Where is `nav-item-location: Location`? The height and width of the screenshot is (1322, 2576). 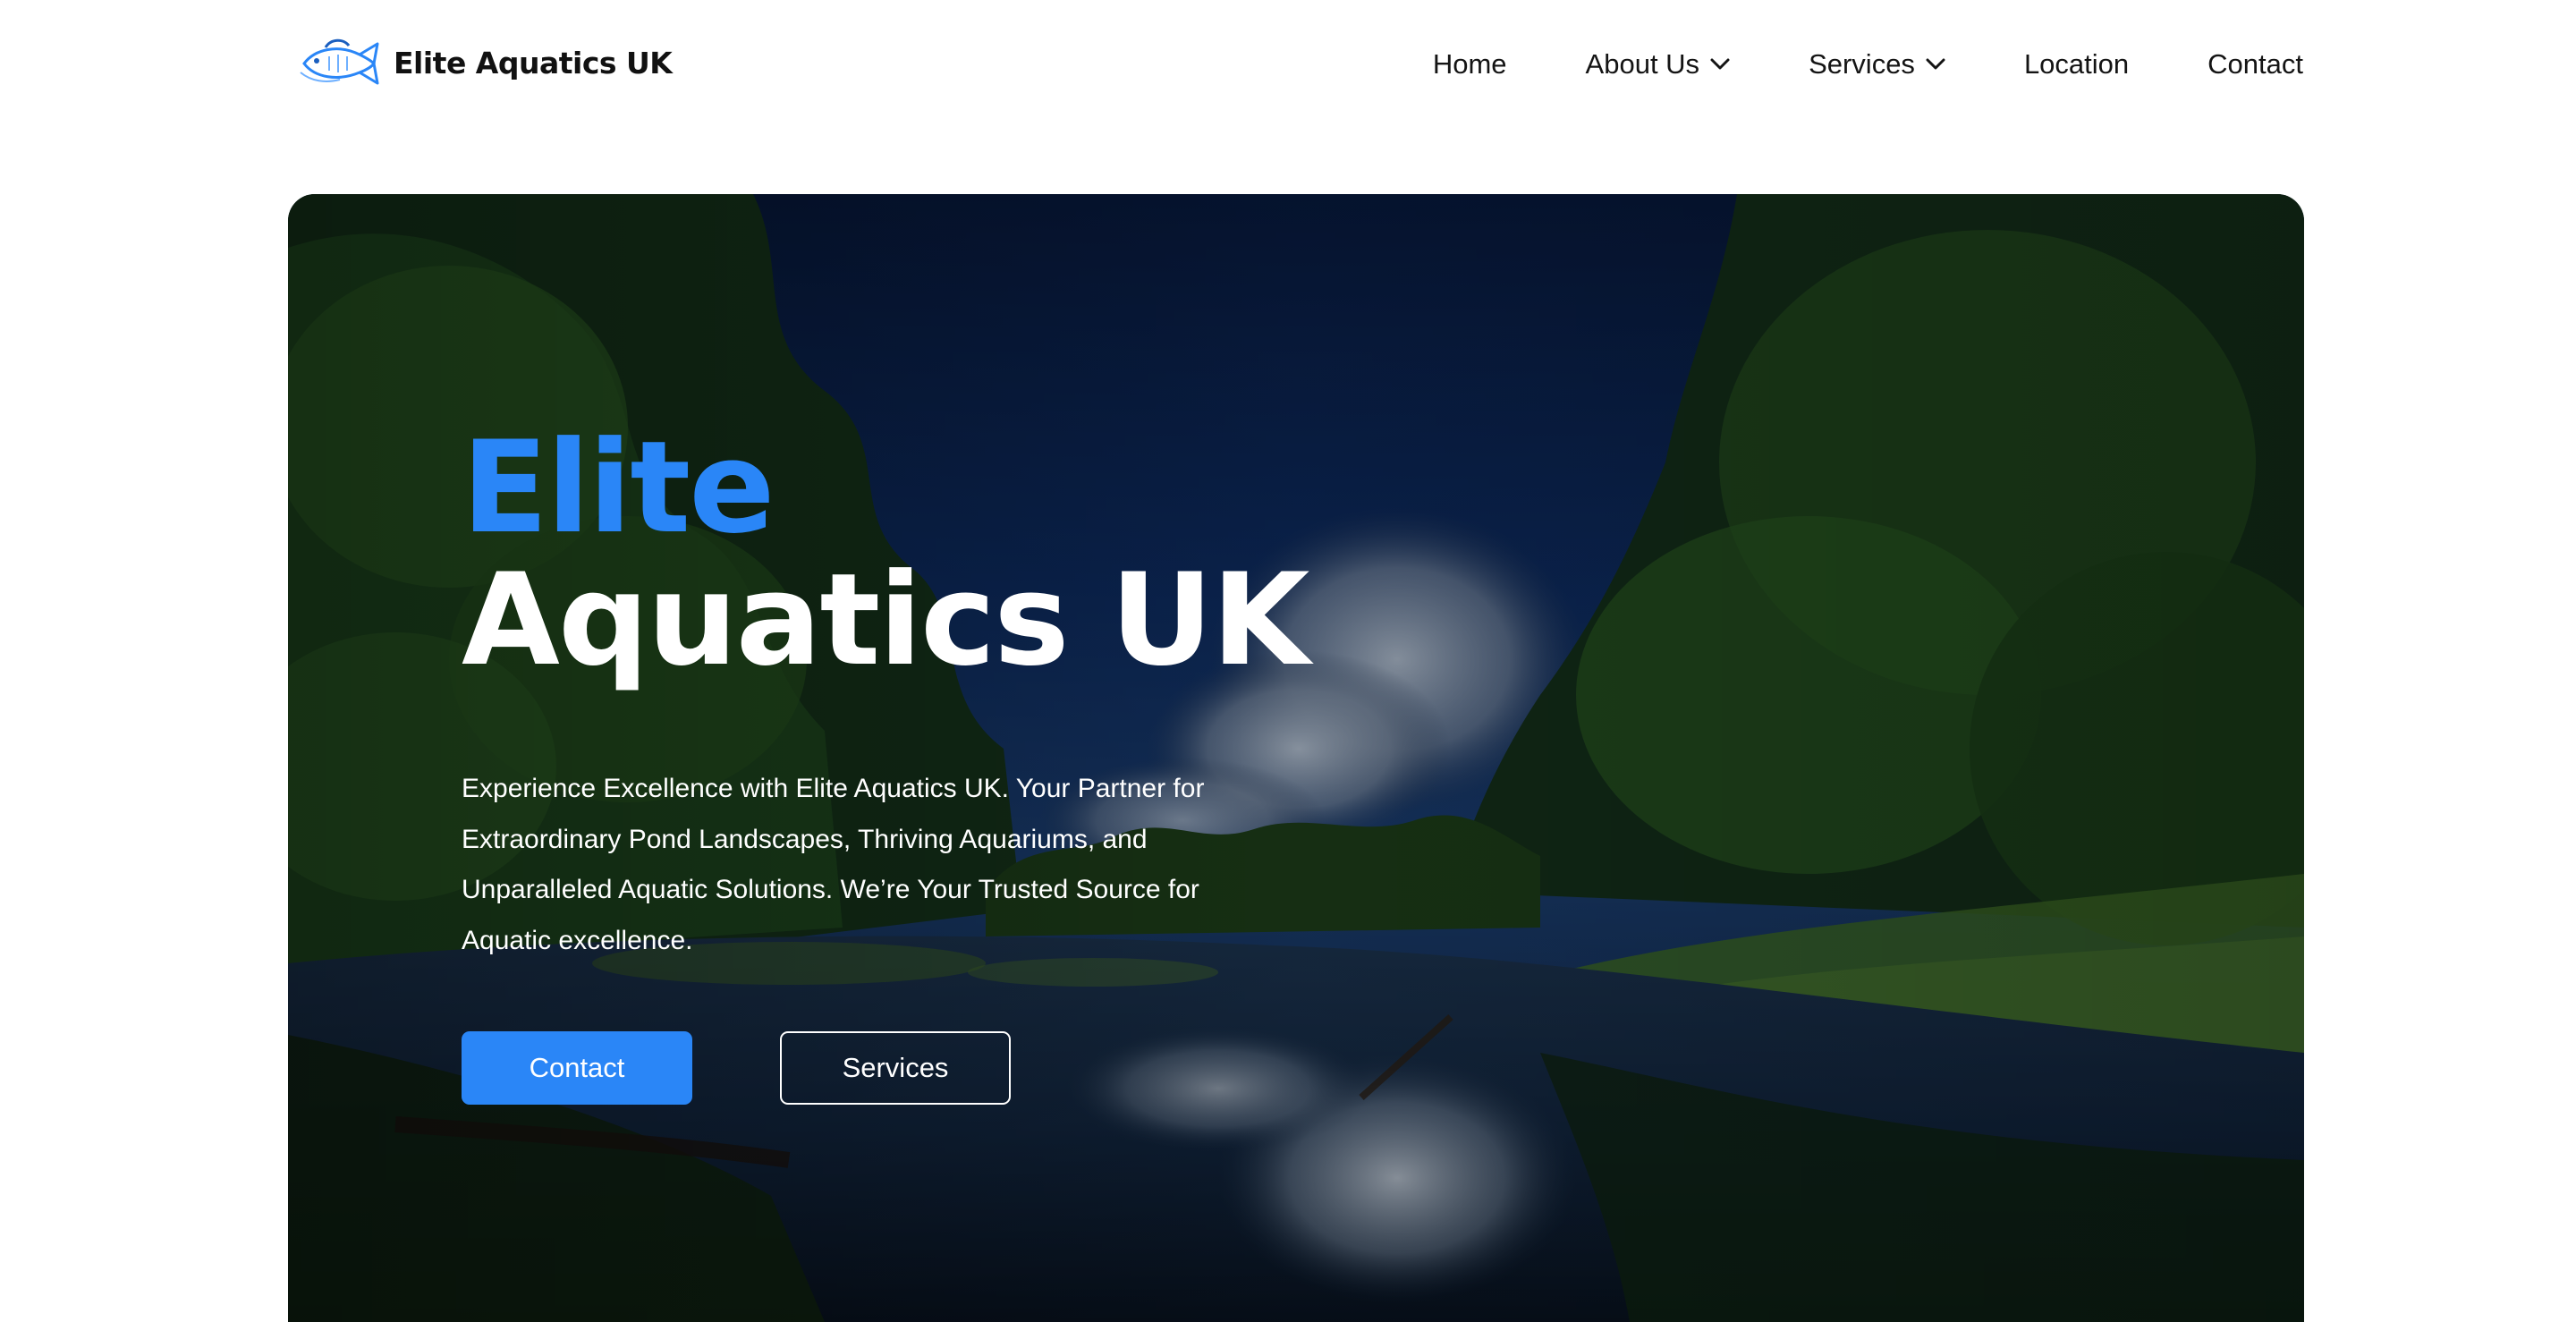 nav-item-location: Location is located at coordinates (2076, 65).